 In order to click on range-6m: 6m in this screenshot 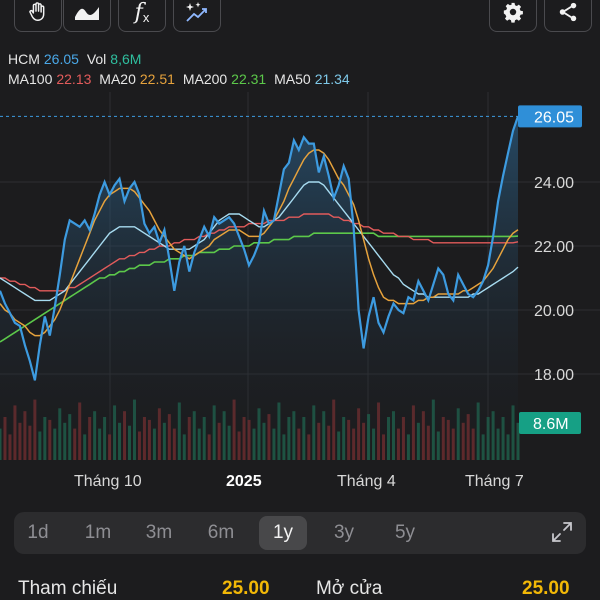, I will do `click(221, 533)`.